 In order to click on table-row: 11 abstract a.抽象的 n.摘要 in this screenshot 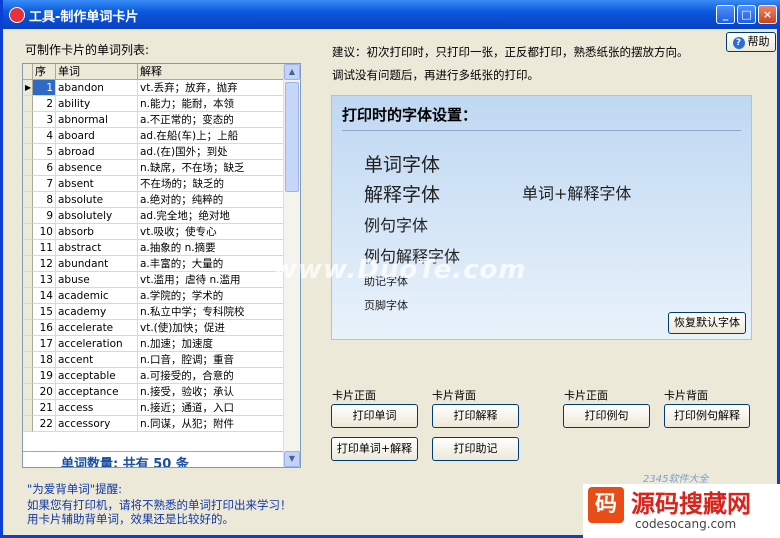, I will do `click(154, 248)`.